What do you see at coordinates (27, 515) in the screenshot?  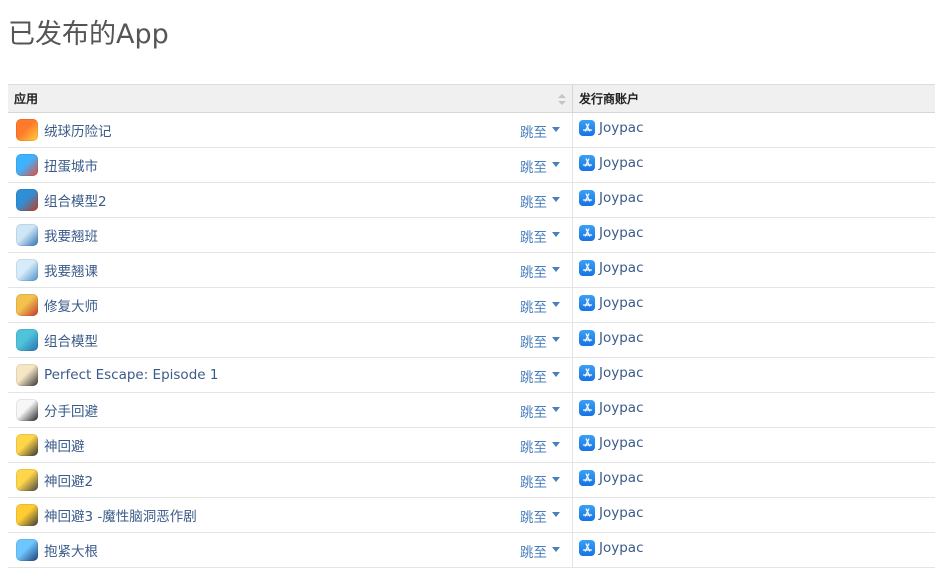 I see `god-dodge-3-icon` at bounding box center [27, 515].